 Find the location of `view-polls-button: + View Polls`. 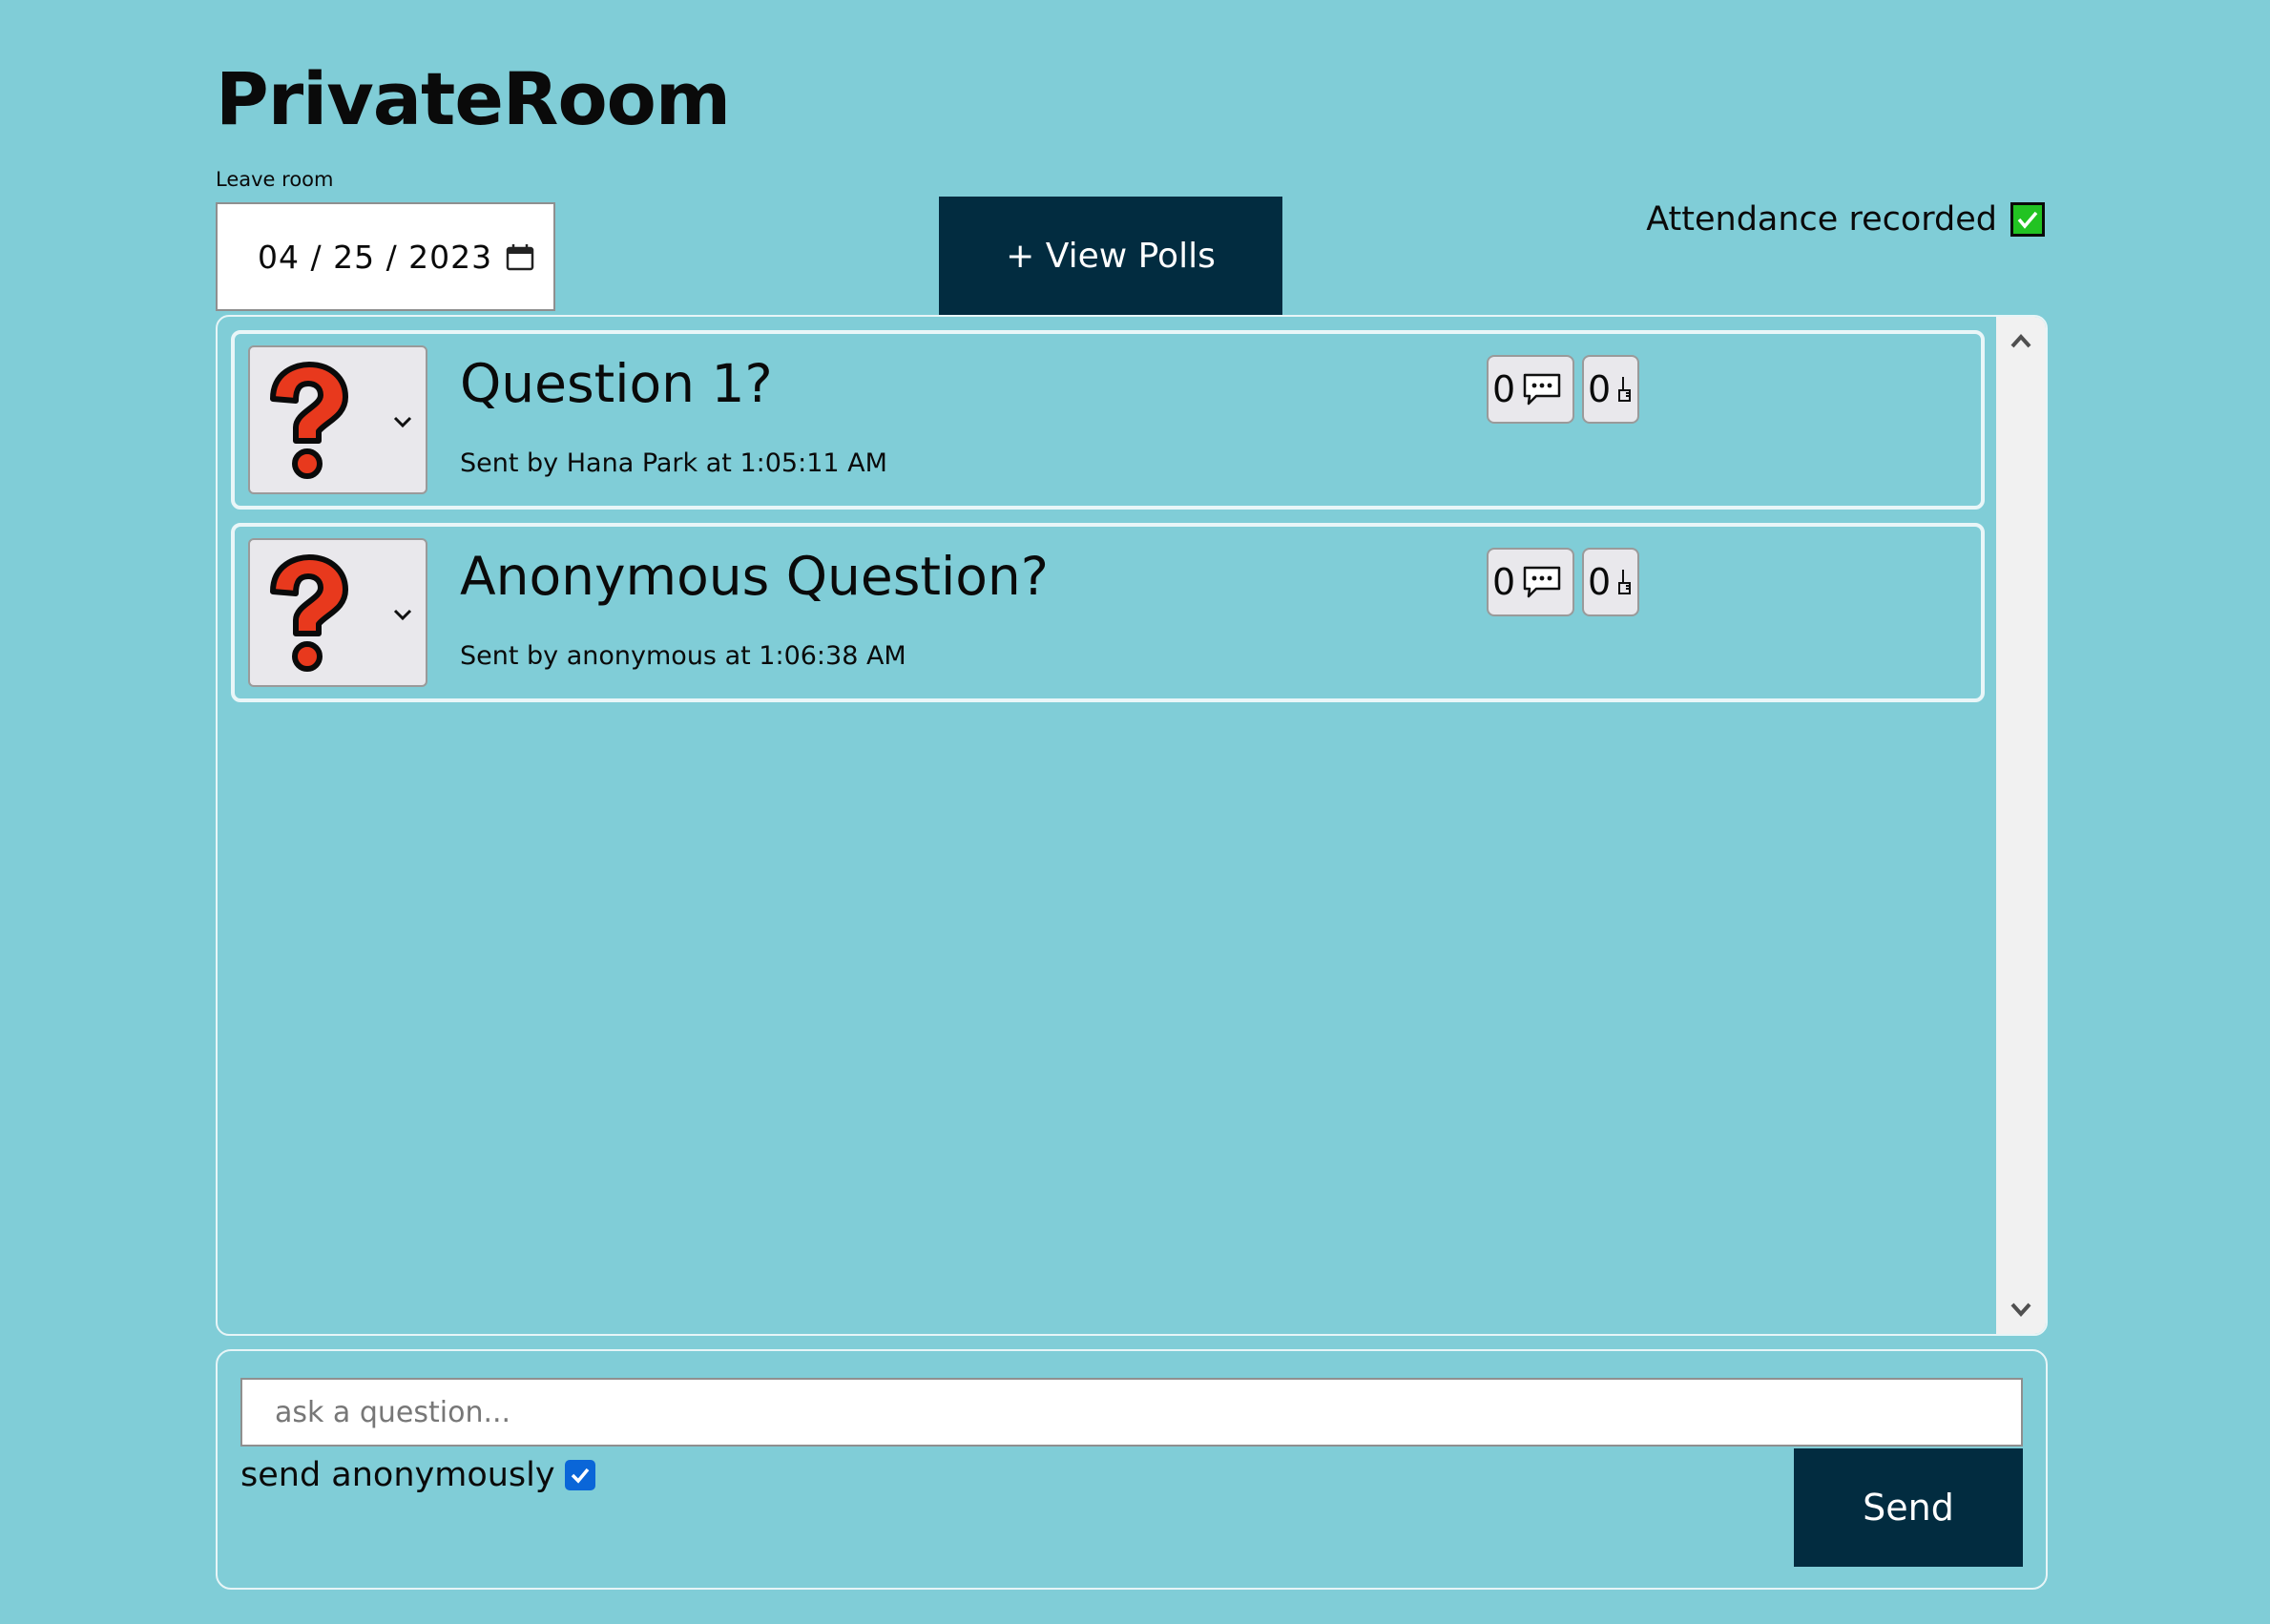

view-polls-button: + View Polls is located at coordinates (1110, 256).